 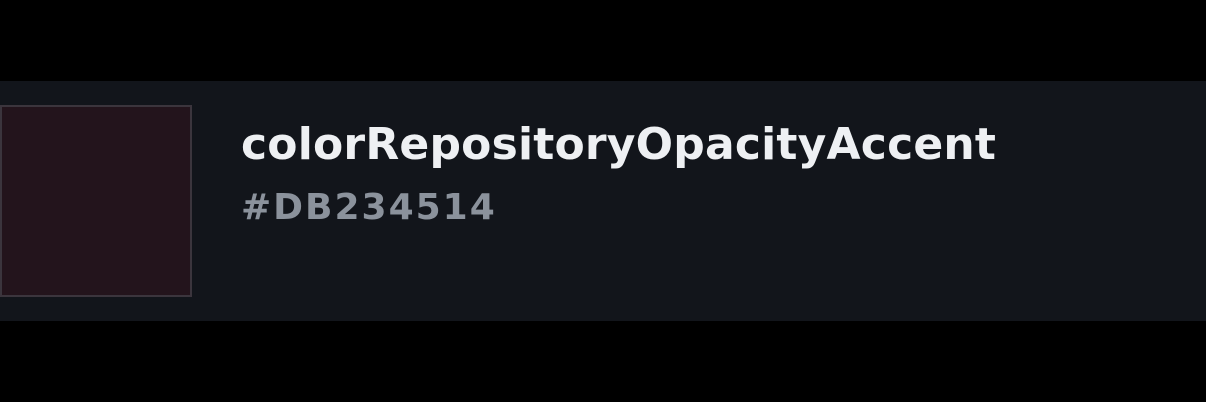 I want to click on color-swatch, so click(x=96, y=201).